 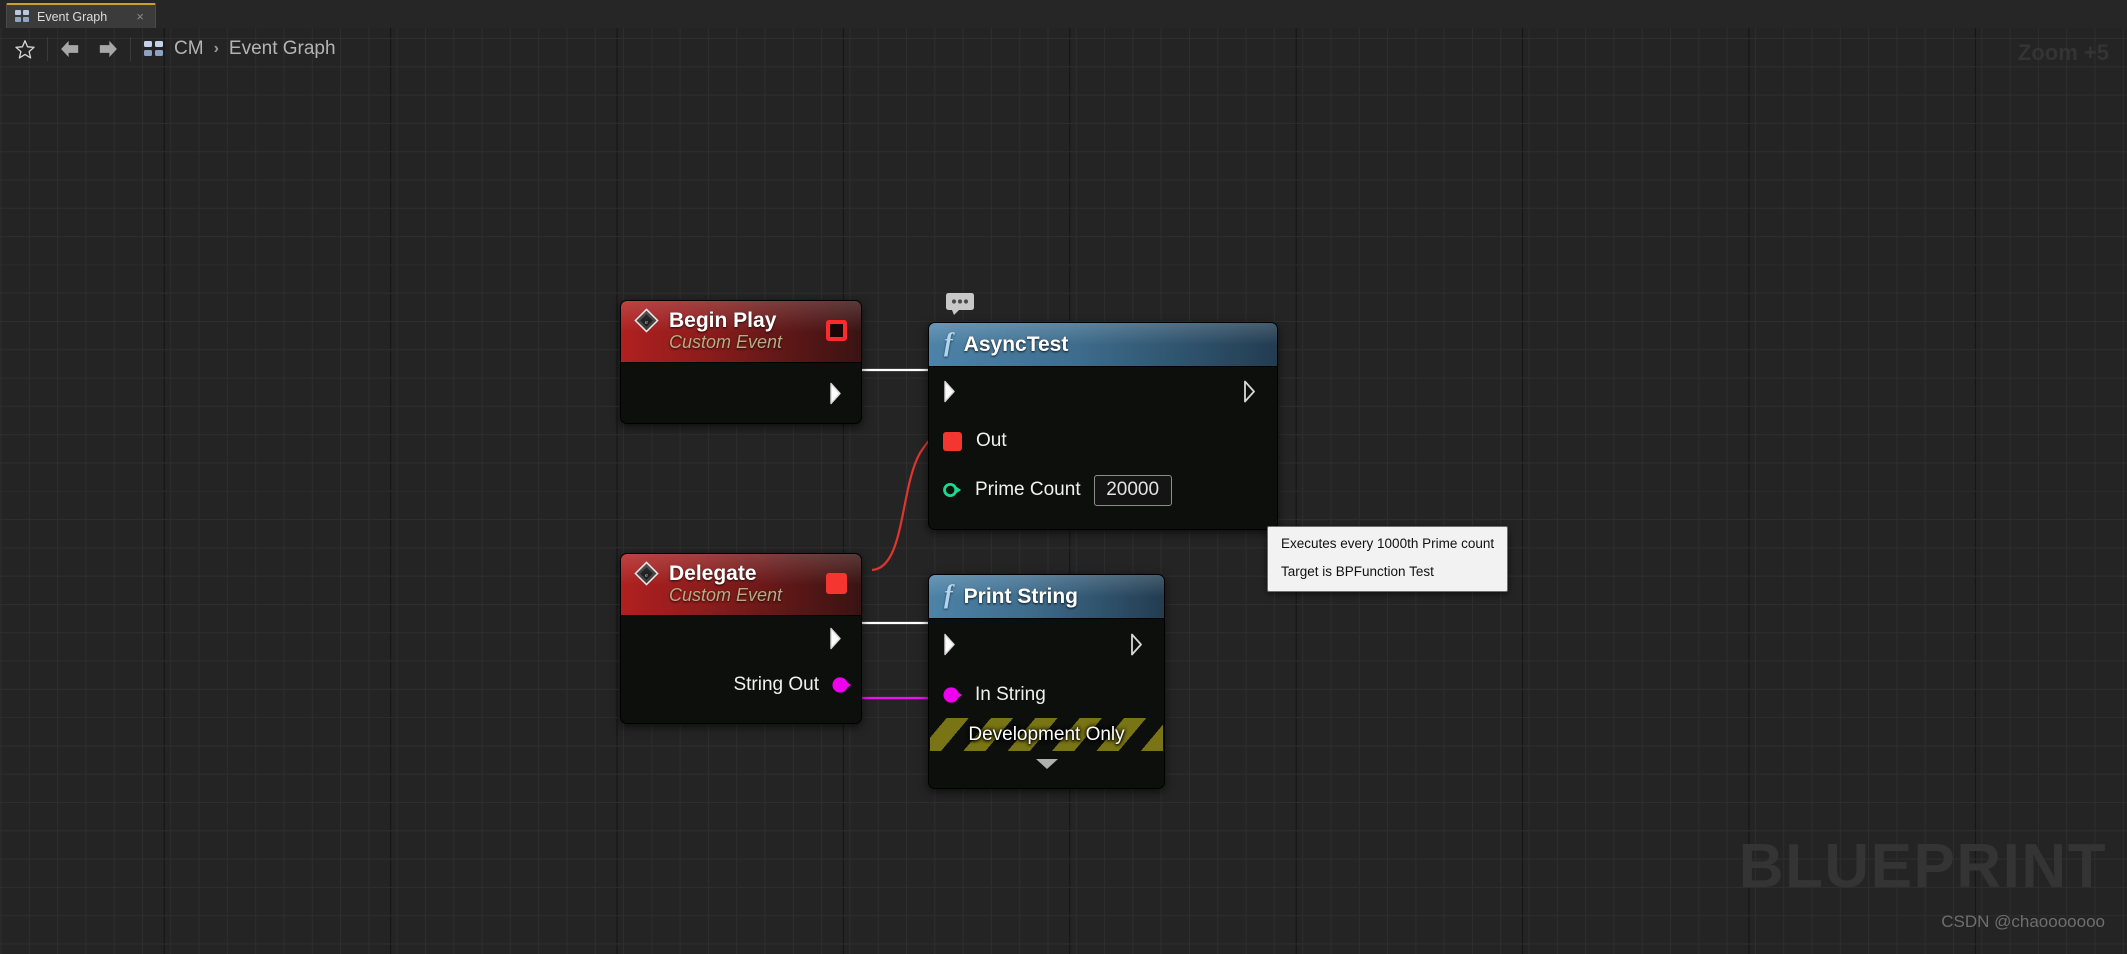 I want to click on node-header: f AsyncTest, so click(x=1103, y=345).